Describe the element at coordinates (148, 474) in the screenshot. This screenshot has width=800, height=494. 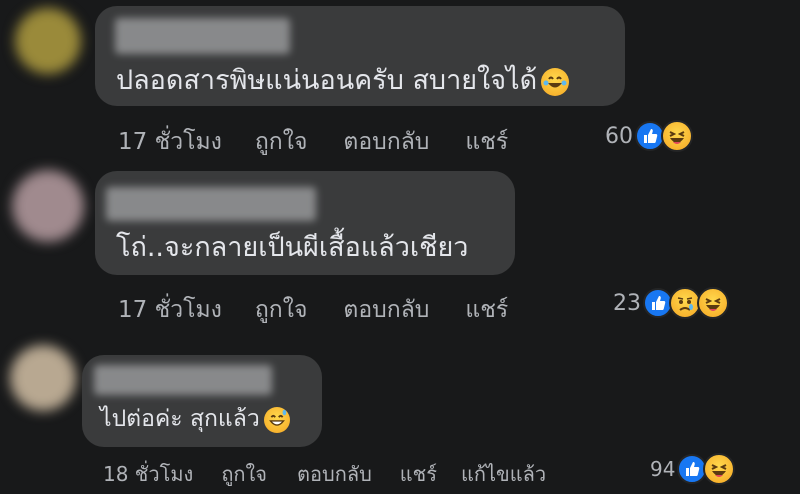
I see `timestamp: 18 ชั่วโมง` at that location.